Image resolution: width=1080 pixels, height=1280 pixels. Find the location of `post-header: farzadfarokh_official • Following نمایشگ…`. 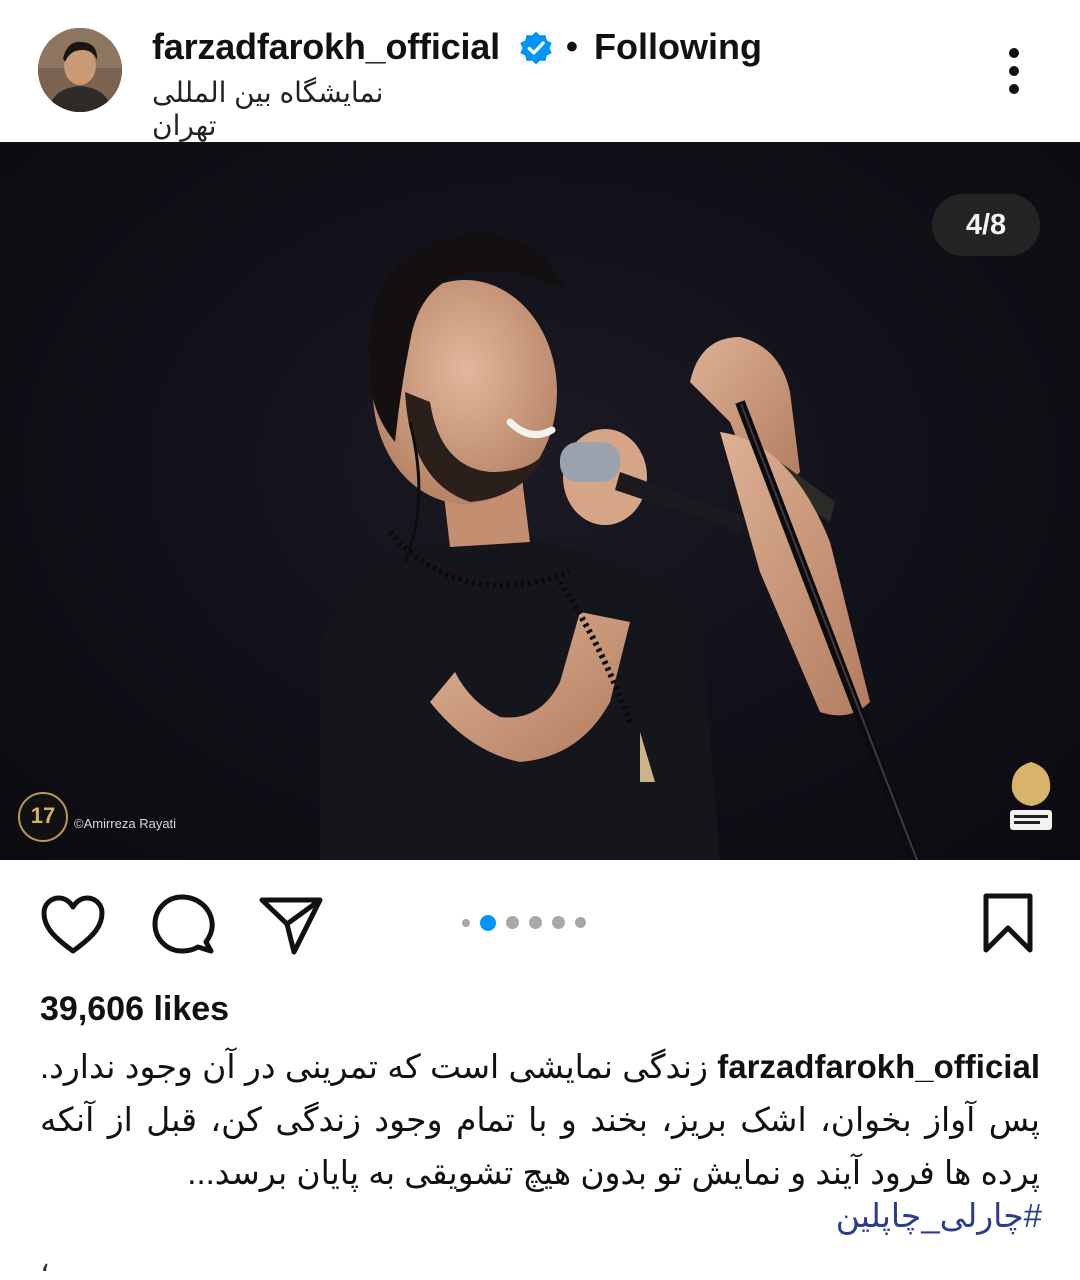

post-header: farzadfarokh_official • Following نمایشگ… is located at coordinates (540, 71).